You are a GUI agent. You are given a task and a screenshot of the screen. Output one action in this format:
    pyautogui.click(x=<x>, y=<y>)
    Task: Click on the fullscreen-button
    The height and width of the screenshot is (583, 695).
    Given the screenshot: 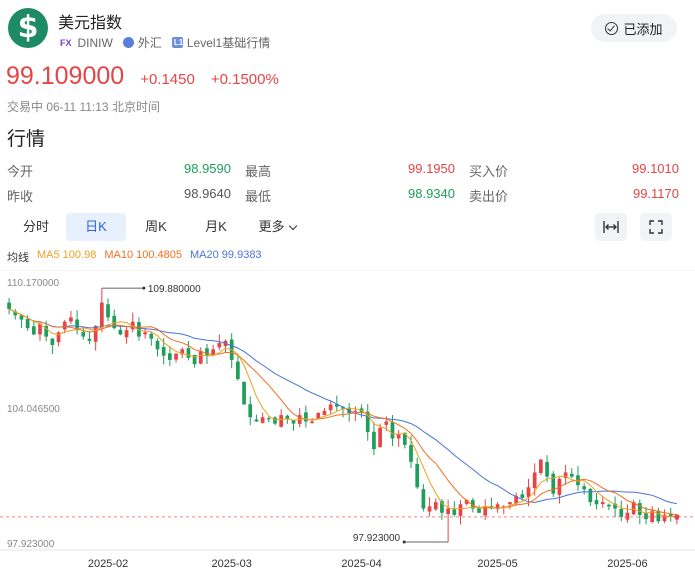 What is the action you would take?
    pyautogui.click(x=656, y=227)
    